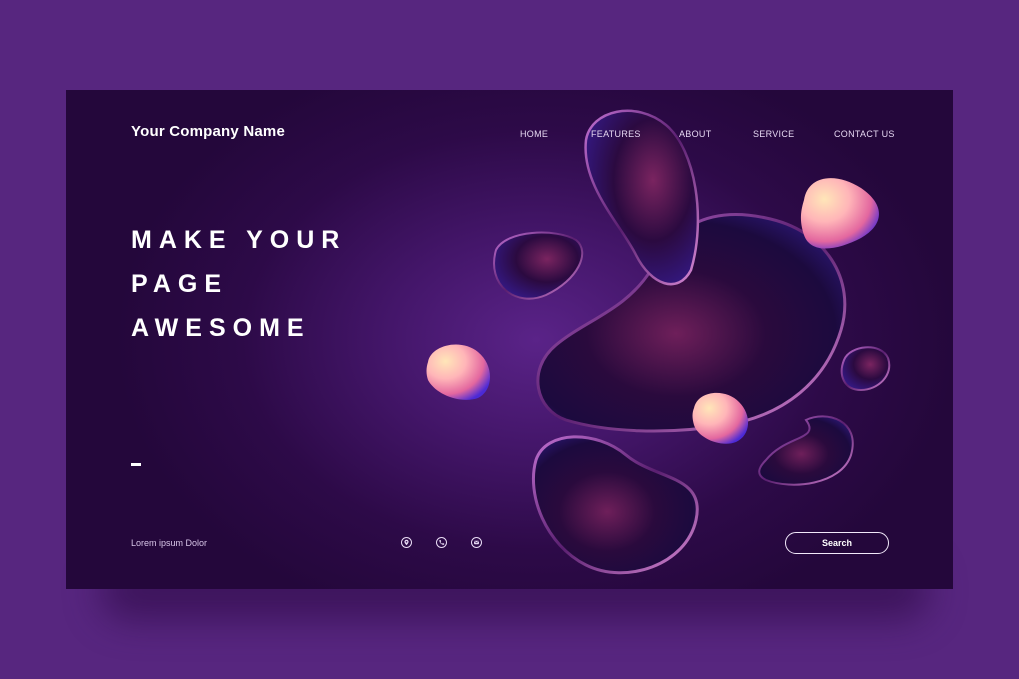 The width and height of the screenshot is (1019, 679). I want to click on nav-item-about: ABOUT, so click(695, 134).